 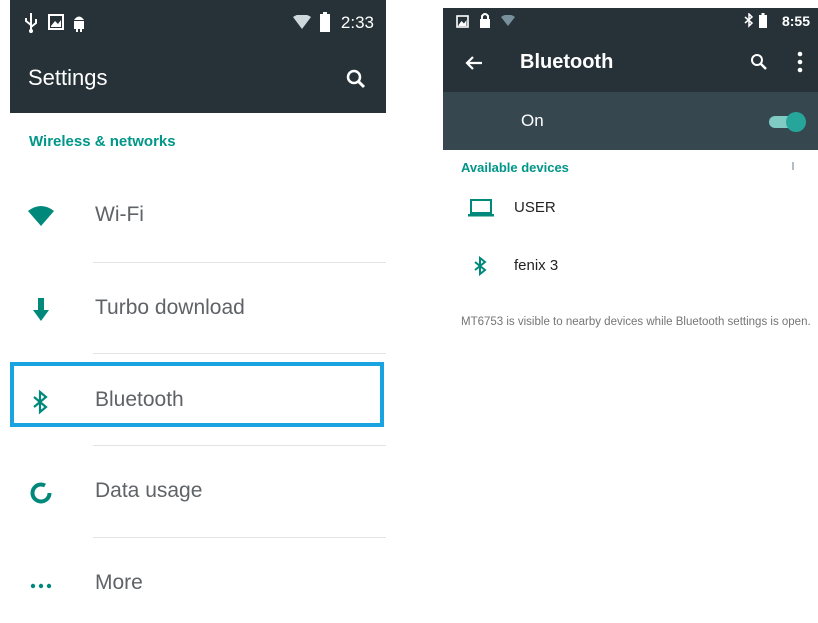 I want to click on wifi-icon, so click(x=41, y=216).